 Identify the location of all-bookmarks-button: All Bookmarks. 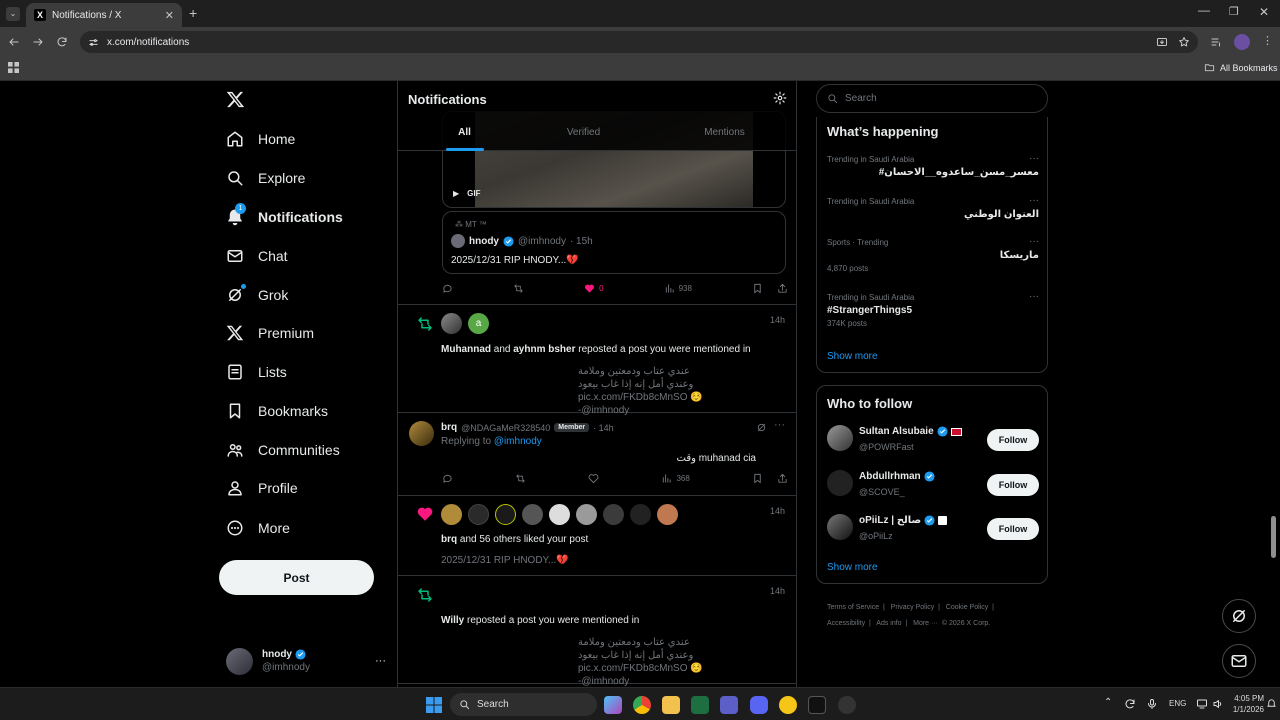
(1241, 67).